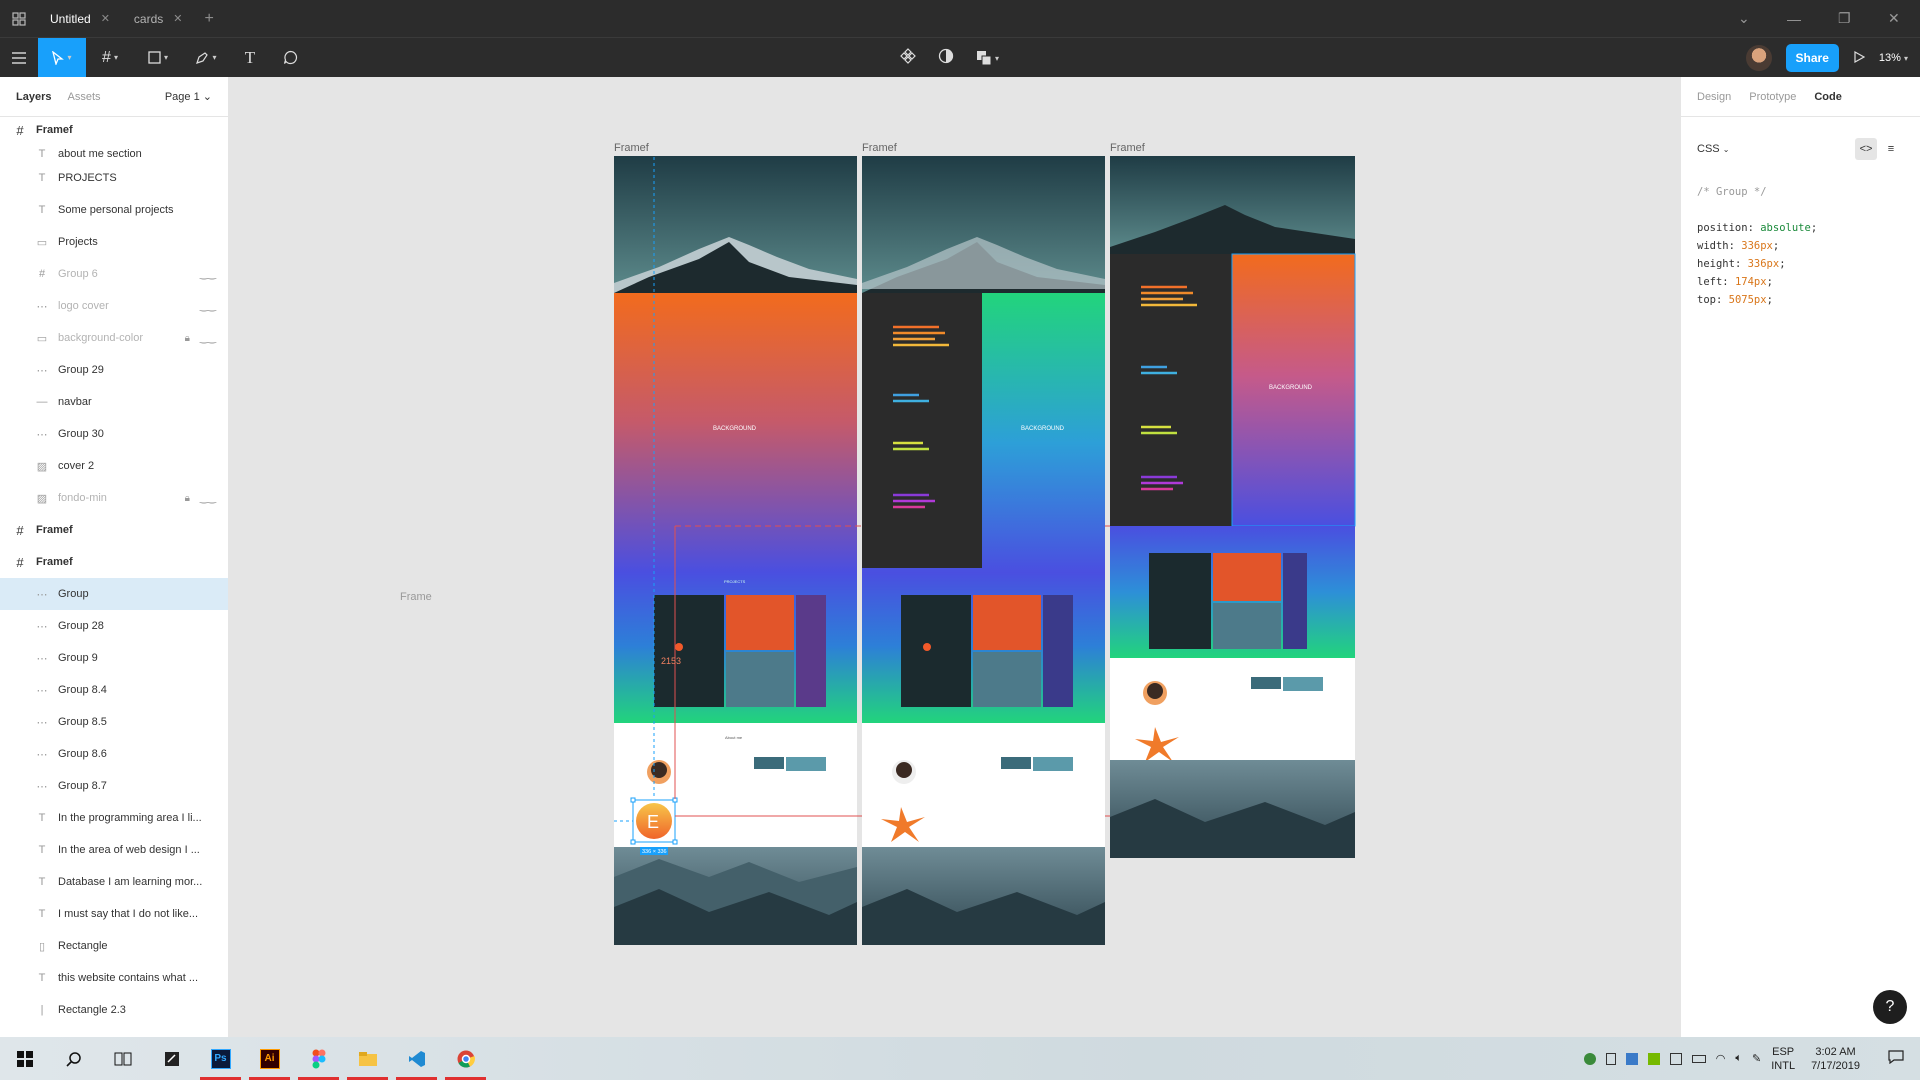 This screenshot has width=1920, height=1080. I want to click on layer-item: ⋯ Group 8.5, so click(114, 722).